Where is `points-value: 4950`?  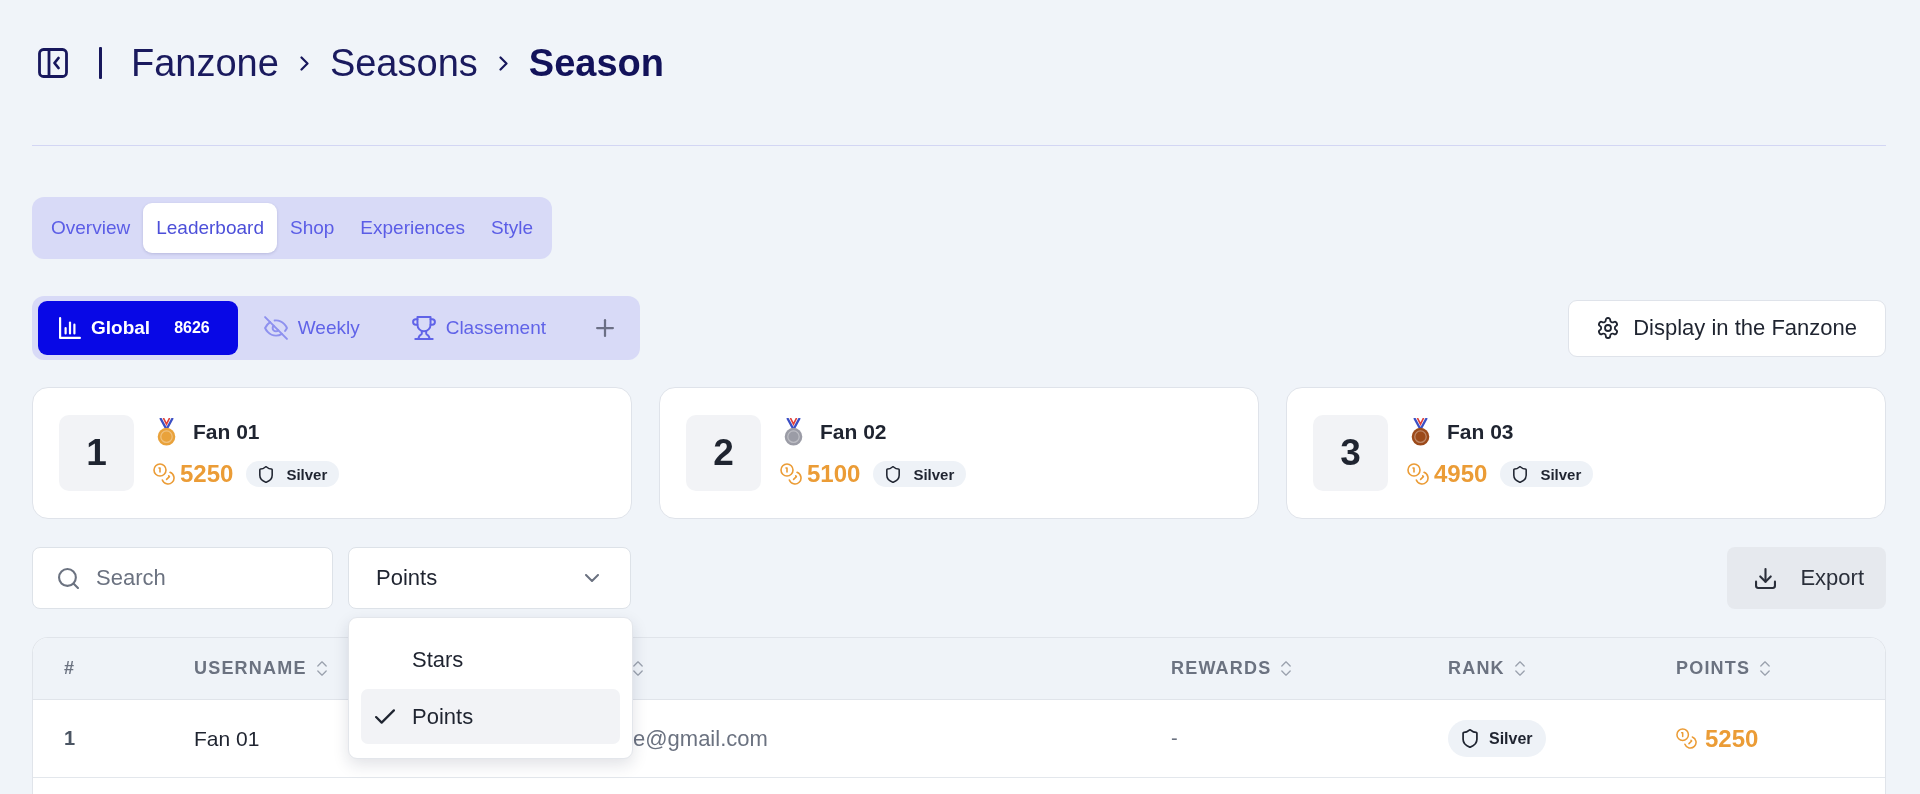
points-value: 4950 is located at coordinates (1461, 474).